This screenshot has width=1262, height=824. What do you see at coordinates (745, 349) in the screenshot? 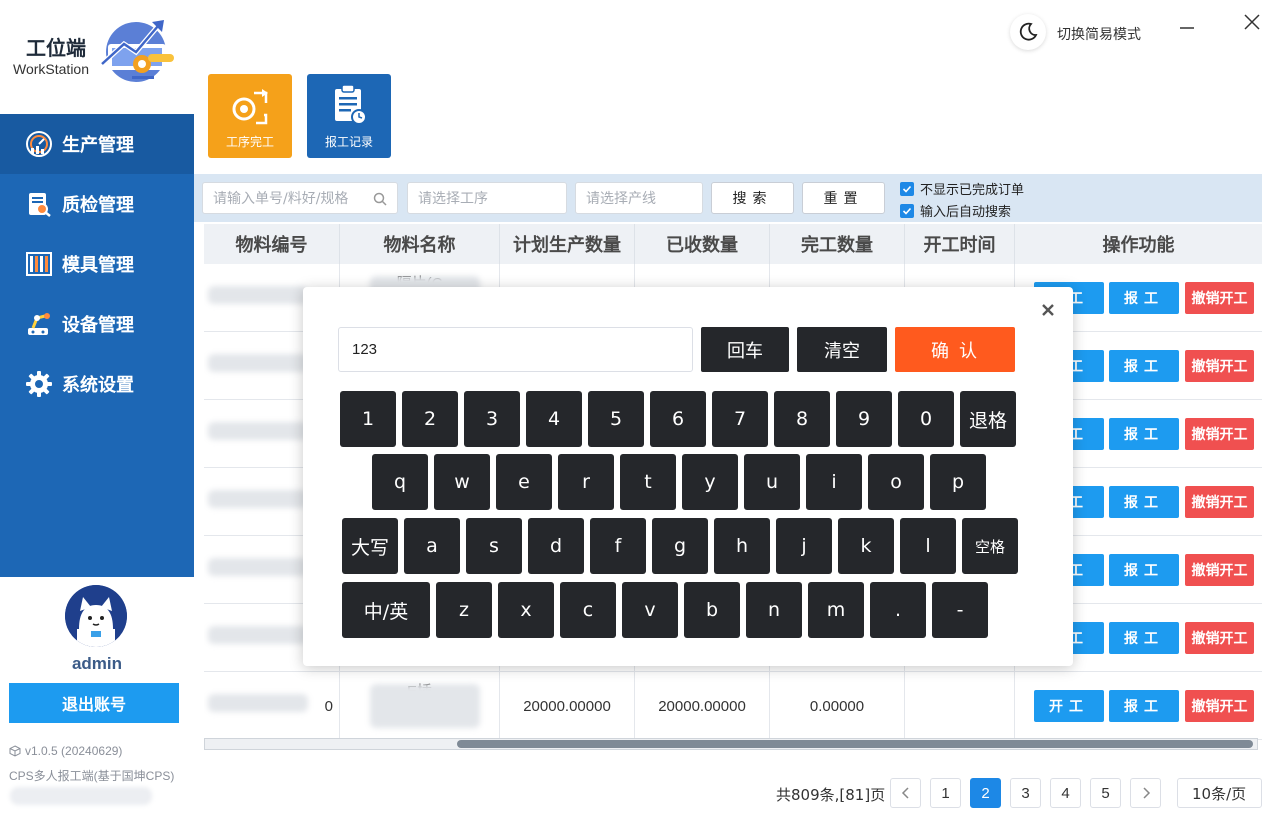
I see `enter-key: 回车` at bounding box center [745, 349].